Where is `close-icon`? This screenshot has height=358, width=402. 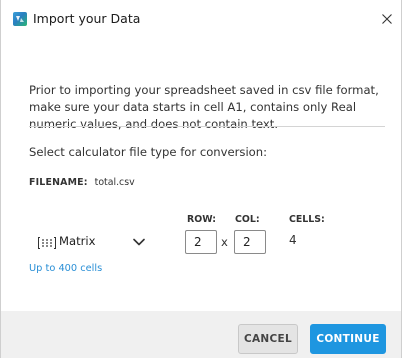 close-icon is located at coordinates (387, 19).